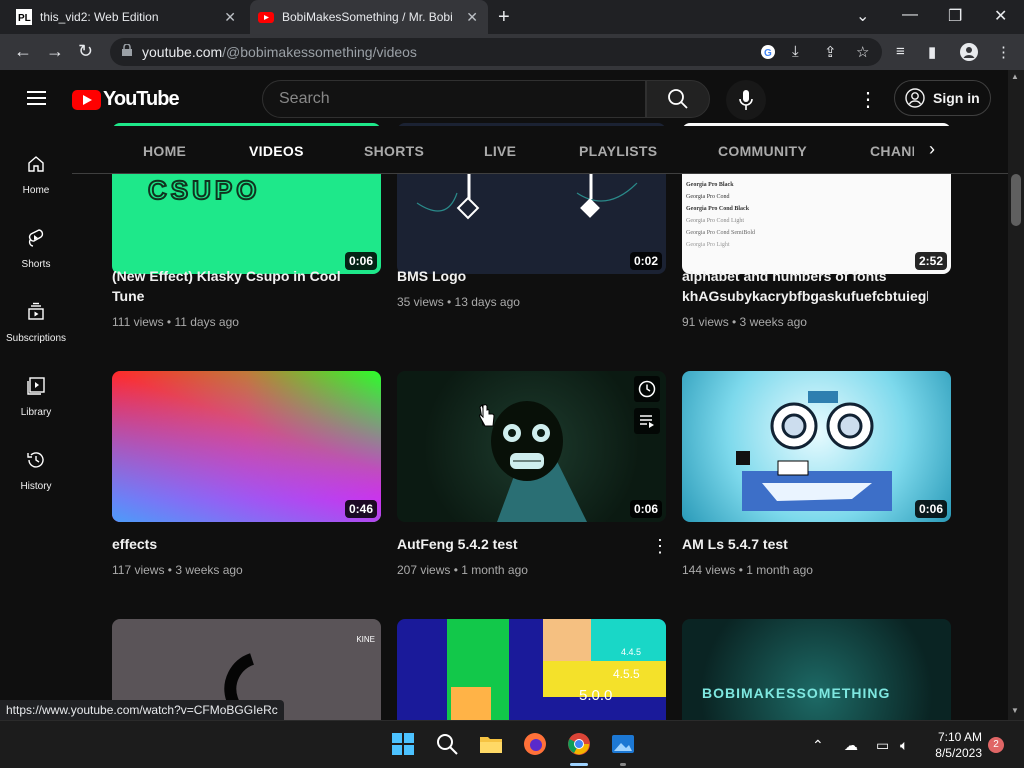 The width and height of the screenshot is (1024, 768). Describe the element at coordinates (718, 209) in the screenshot. I see `font-line: Georgia Pro Cond Black` at that location.